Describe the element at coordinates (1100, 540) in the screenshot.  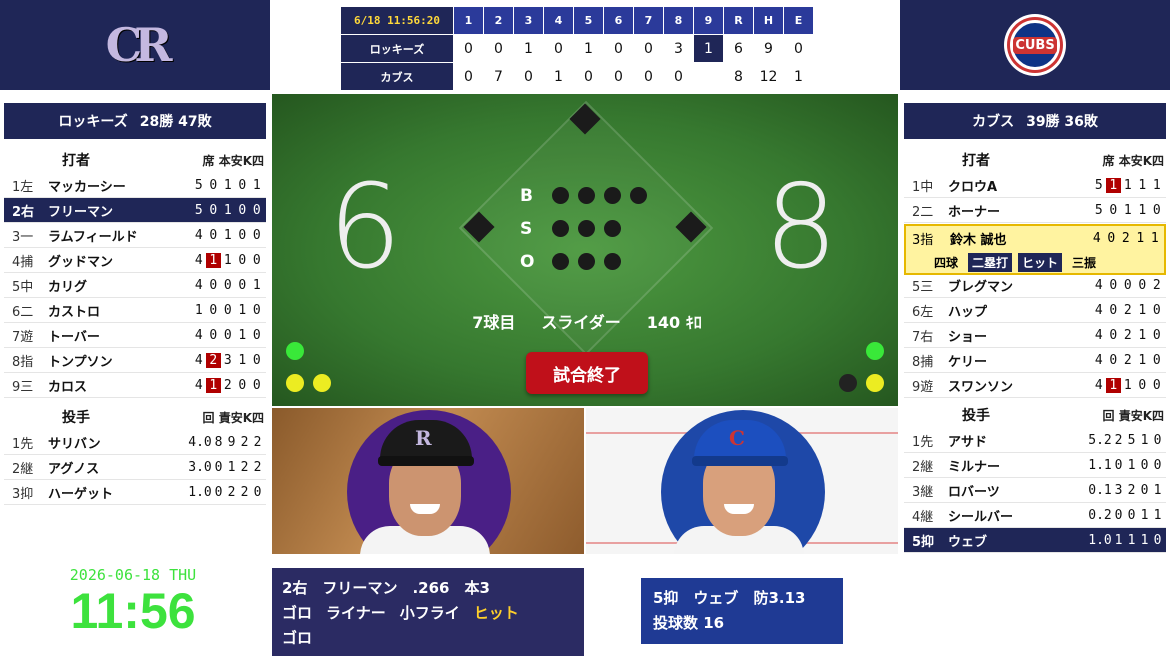
I see `stat-value: 1.0` at that location.